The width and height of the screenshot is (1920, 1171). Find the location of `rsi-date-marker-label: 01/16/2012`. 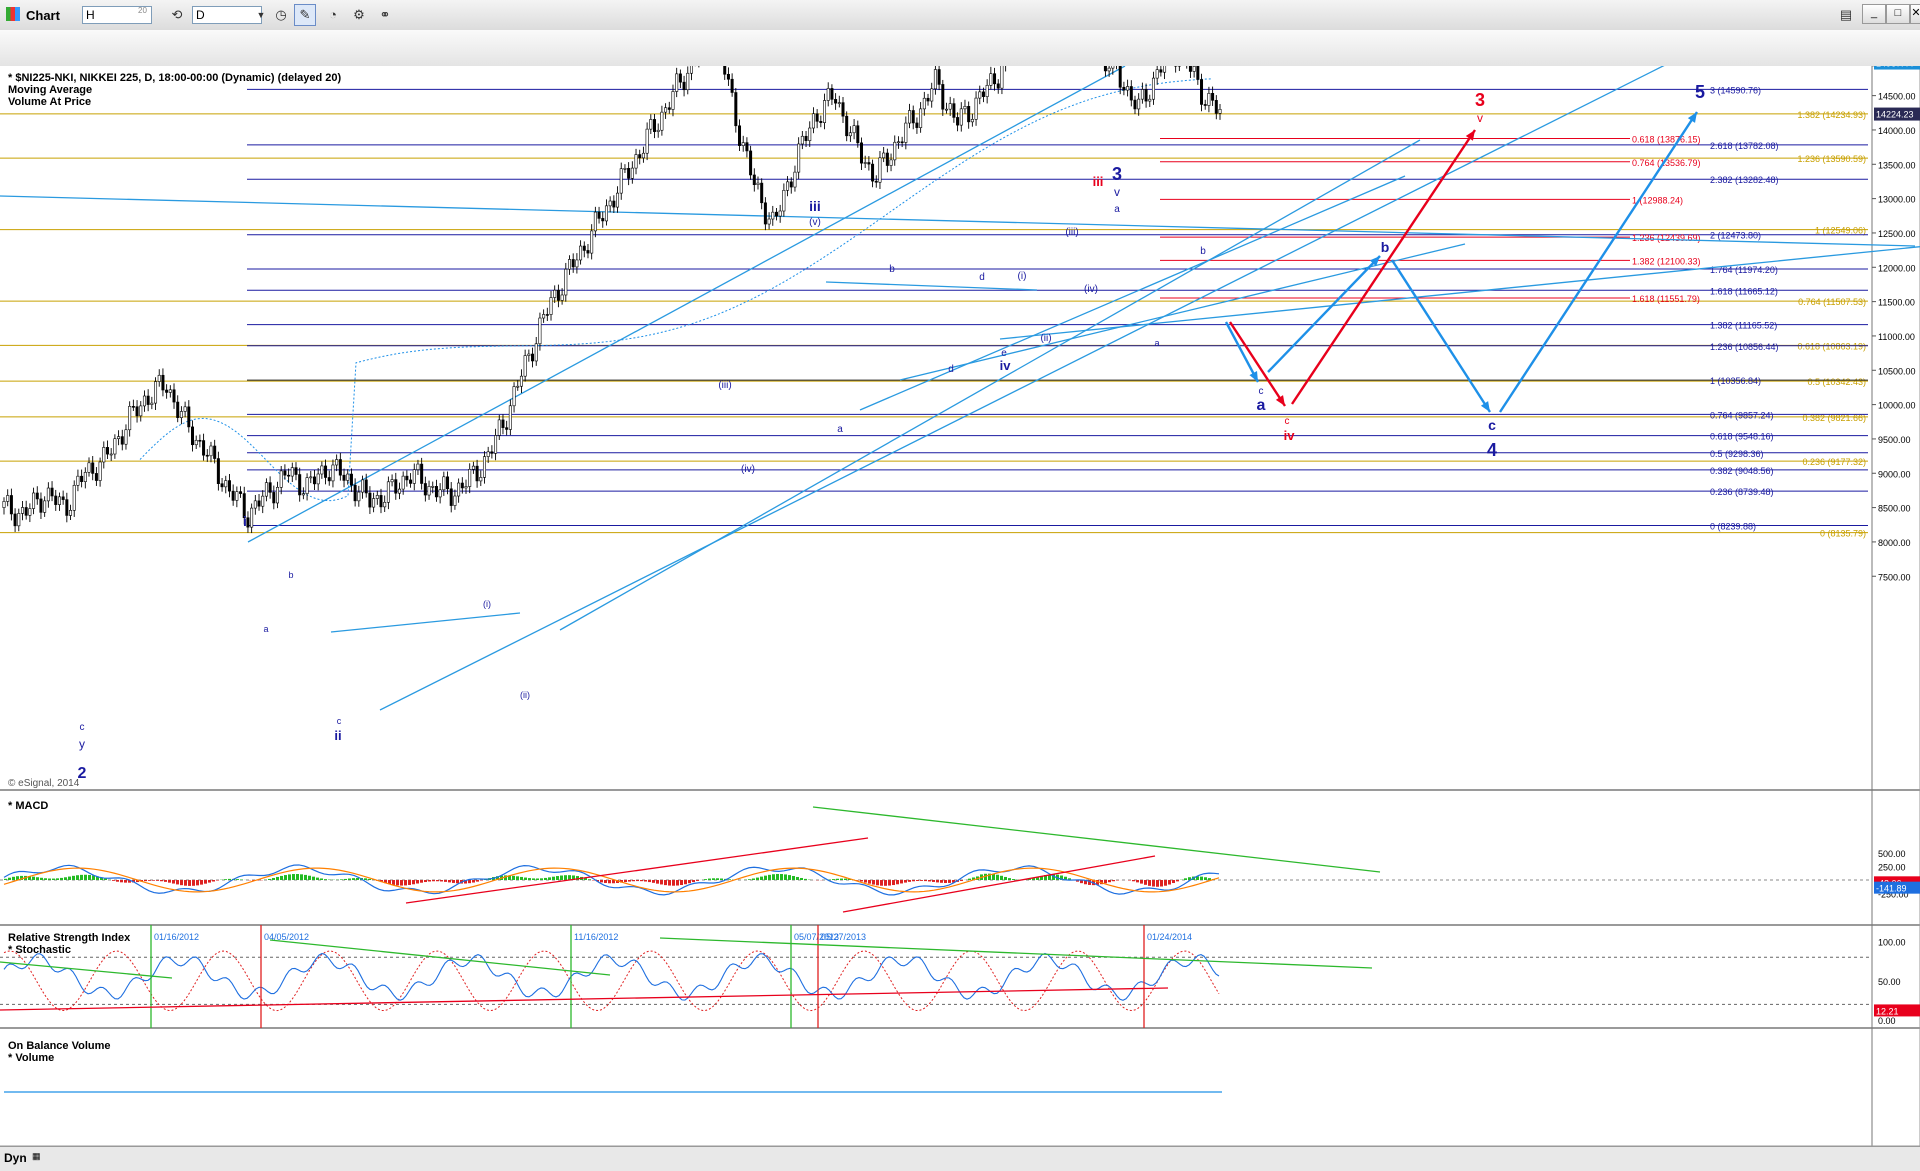

rsi-date-marker-label: 01/16/2012 is located at coordinates (176, 937).